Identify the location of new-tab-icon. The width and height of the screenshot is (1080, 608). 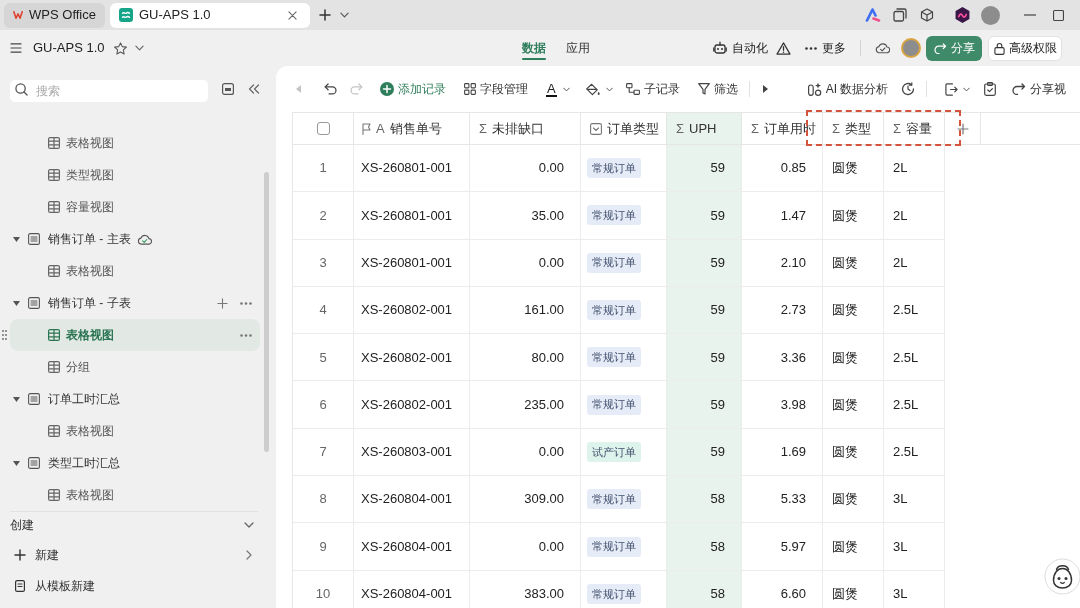
(325, 15).